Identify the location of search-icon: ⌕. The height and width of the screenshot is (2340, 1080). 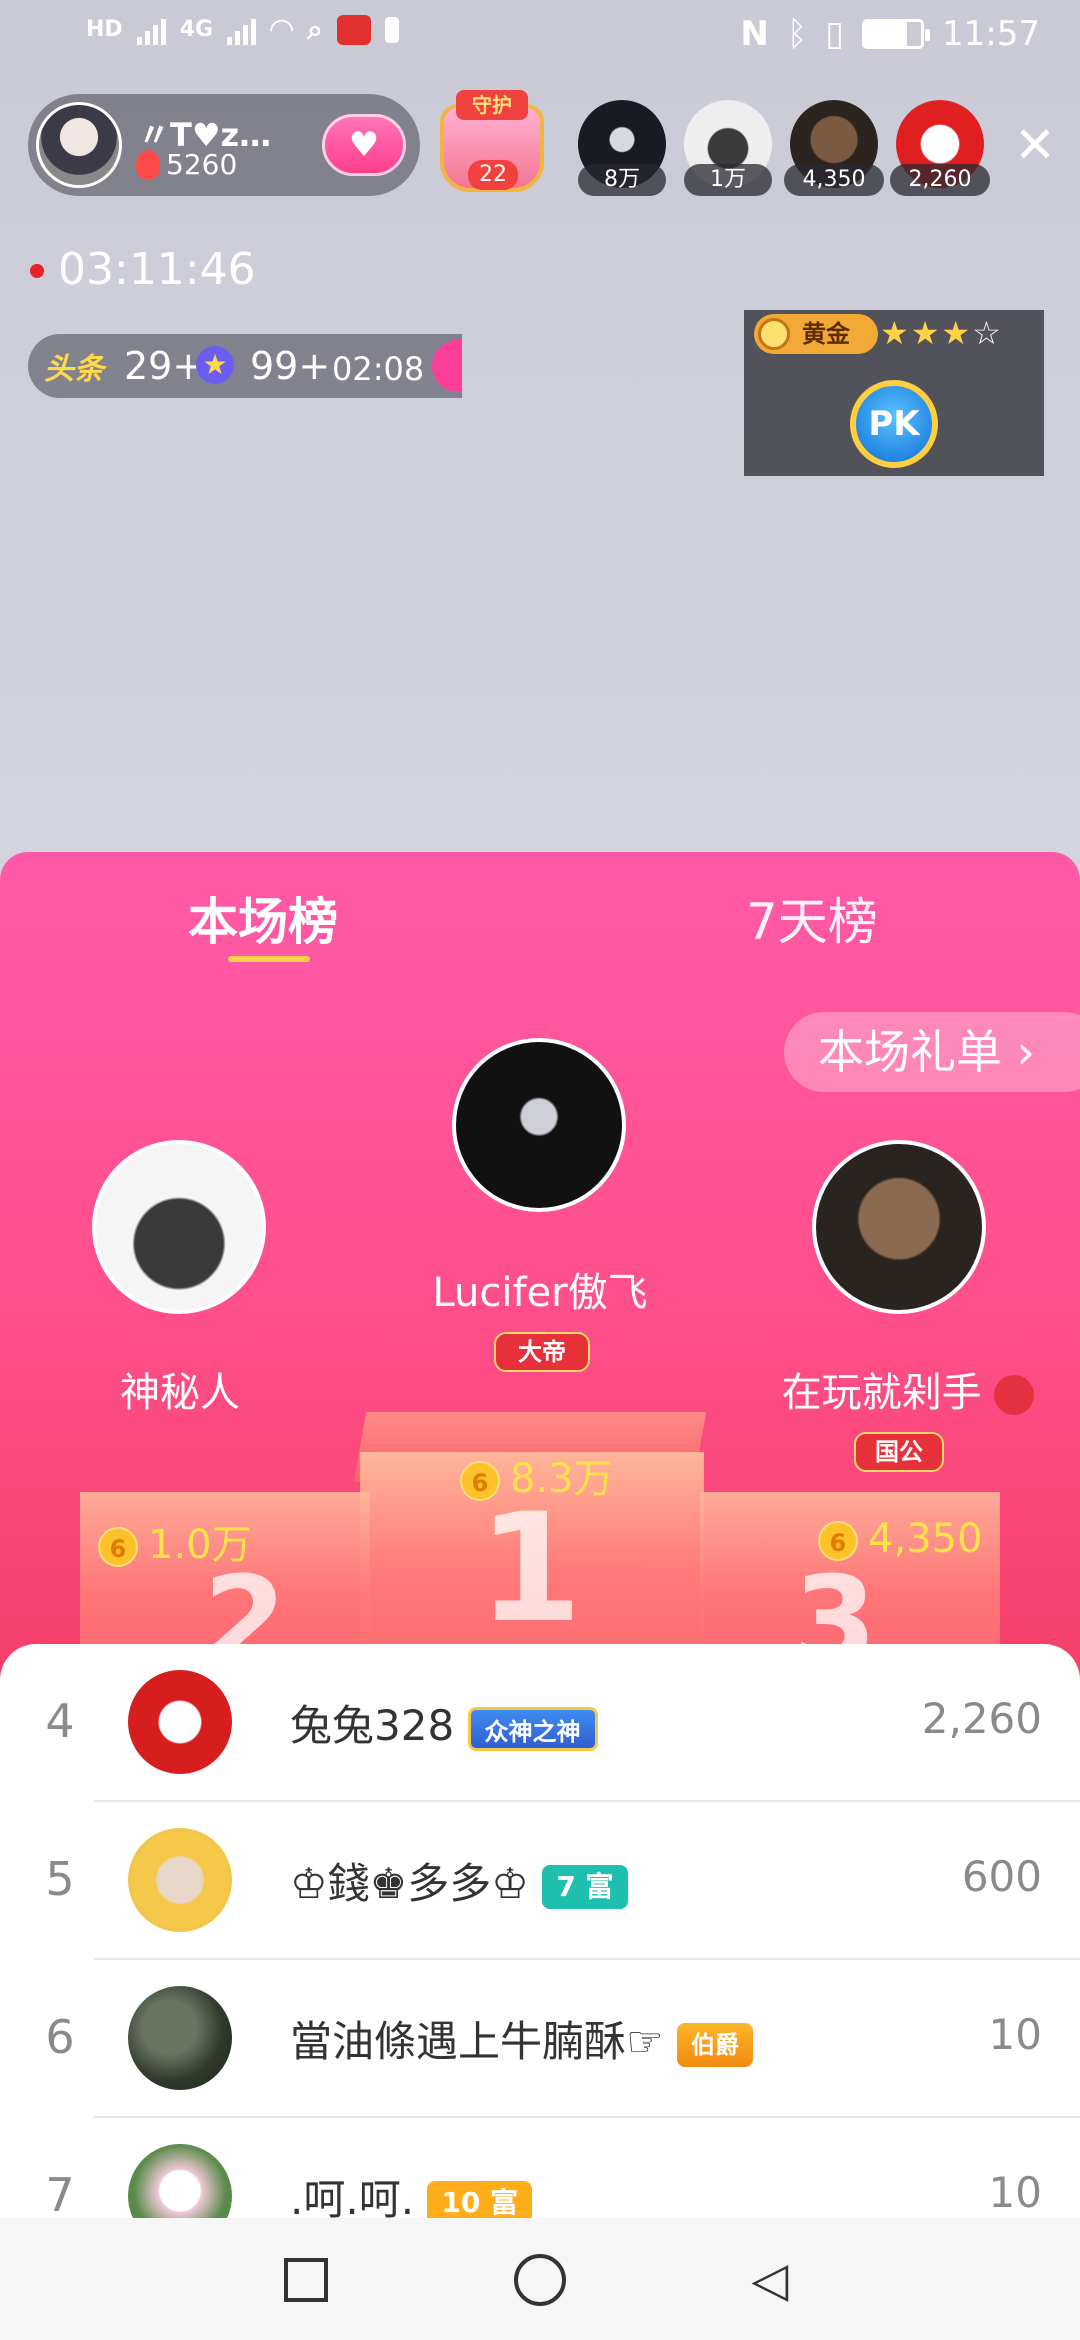
(315, 29).